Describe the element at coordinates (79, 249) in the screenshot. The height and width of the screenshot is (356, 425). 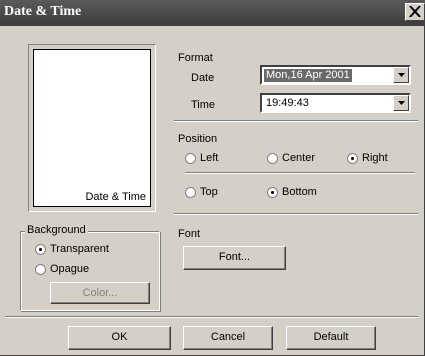
I see `radio-transparent-label: Transparent` at that location.